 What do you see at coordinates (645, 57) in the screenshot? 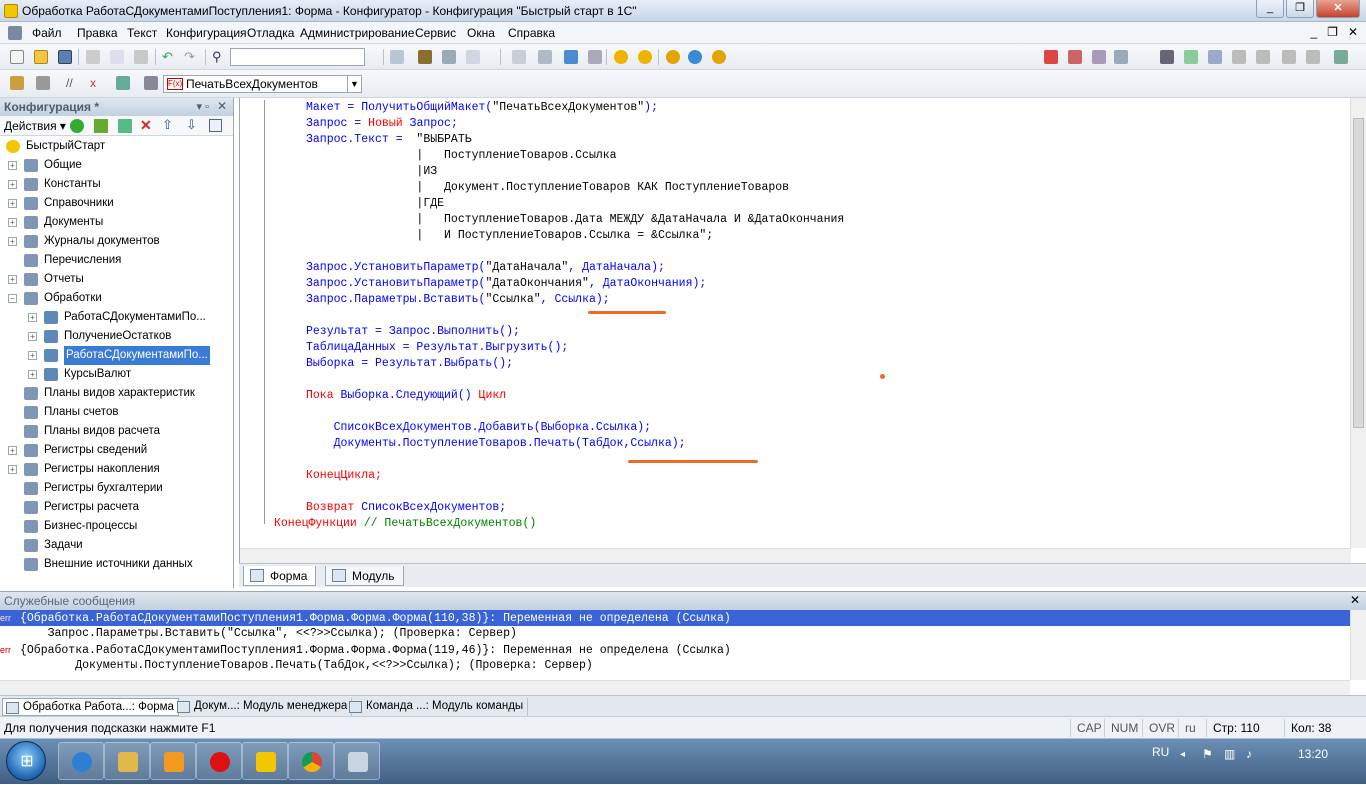
I see `debug-run-icon` at bounding box center [645, 57].